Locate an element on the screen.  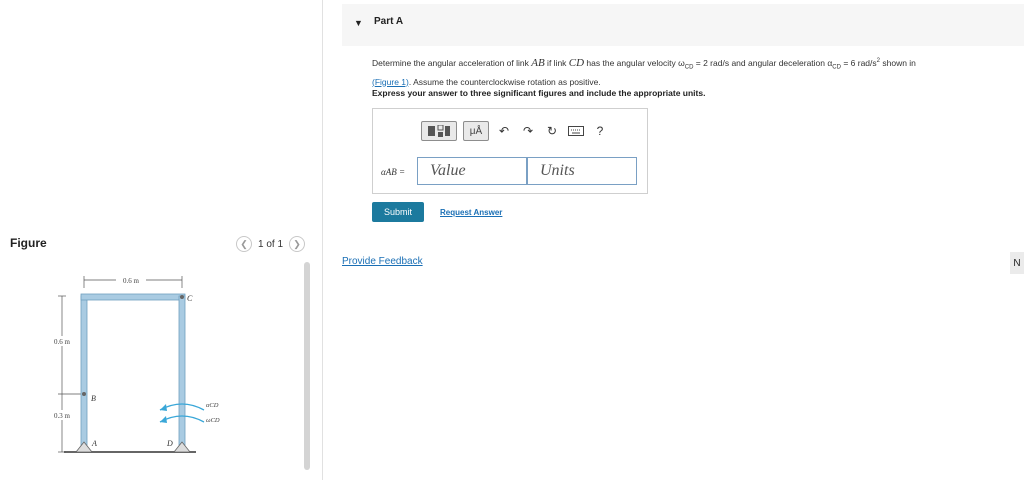
pin-support-d is located at coordinates (182, 447).